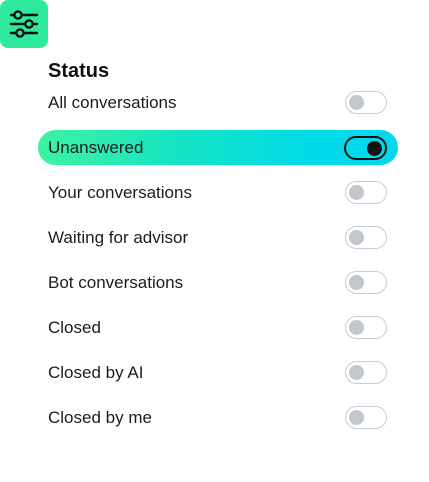  What do you see at coordinates (74, 327) in the screenshot?
I see `status-item-label: Closed` at bounding box center [74, 327].